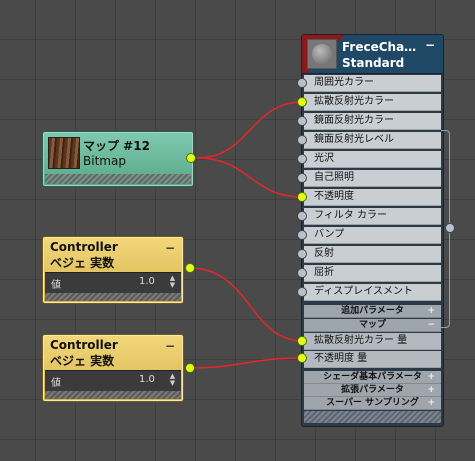 This screenshot has width=475, height=461. What do you see at coordinates (302, 83) in the screenshot?
I see `socket-ambient-color` at bounding box center [302, 83].